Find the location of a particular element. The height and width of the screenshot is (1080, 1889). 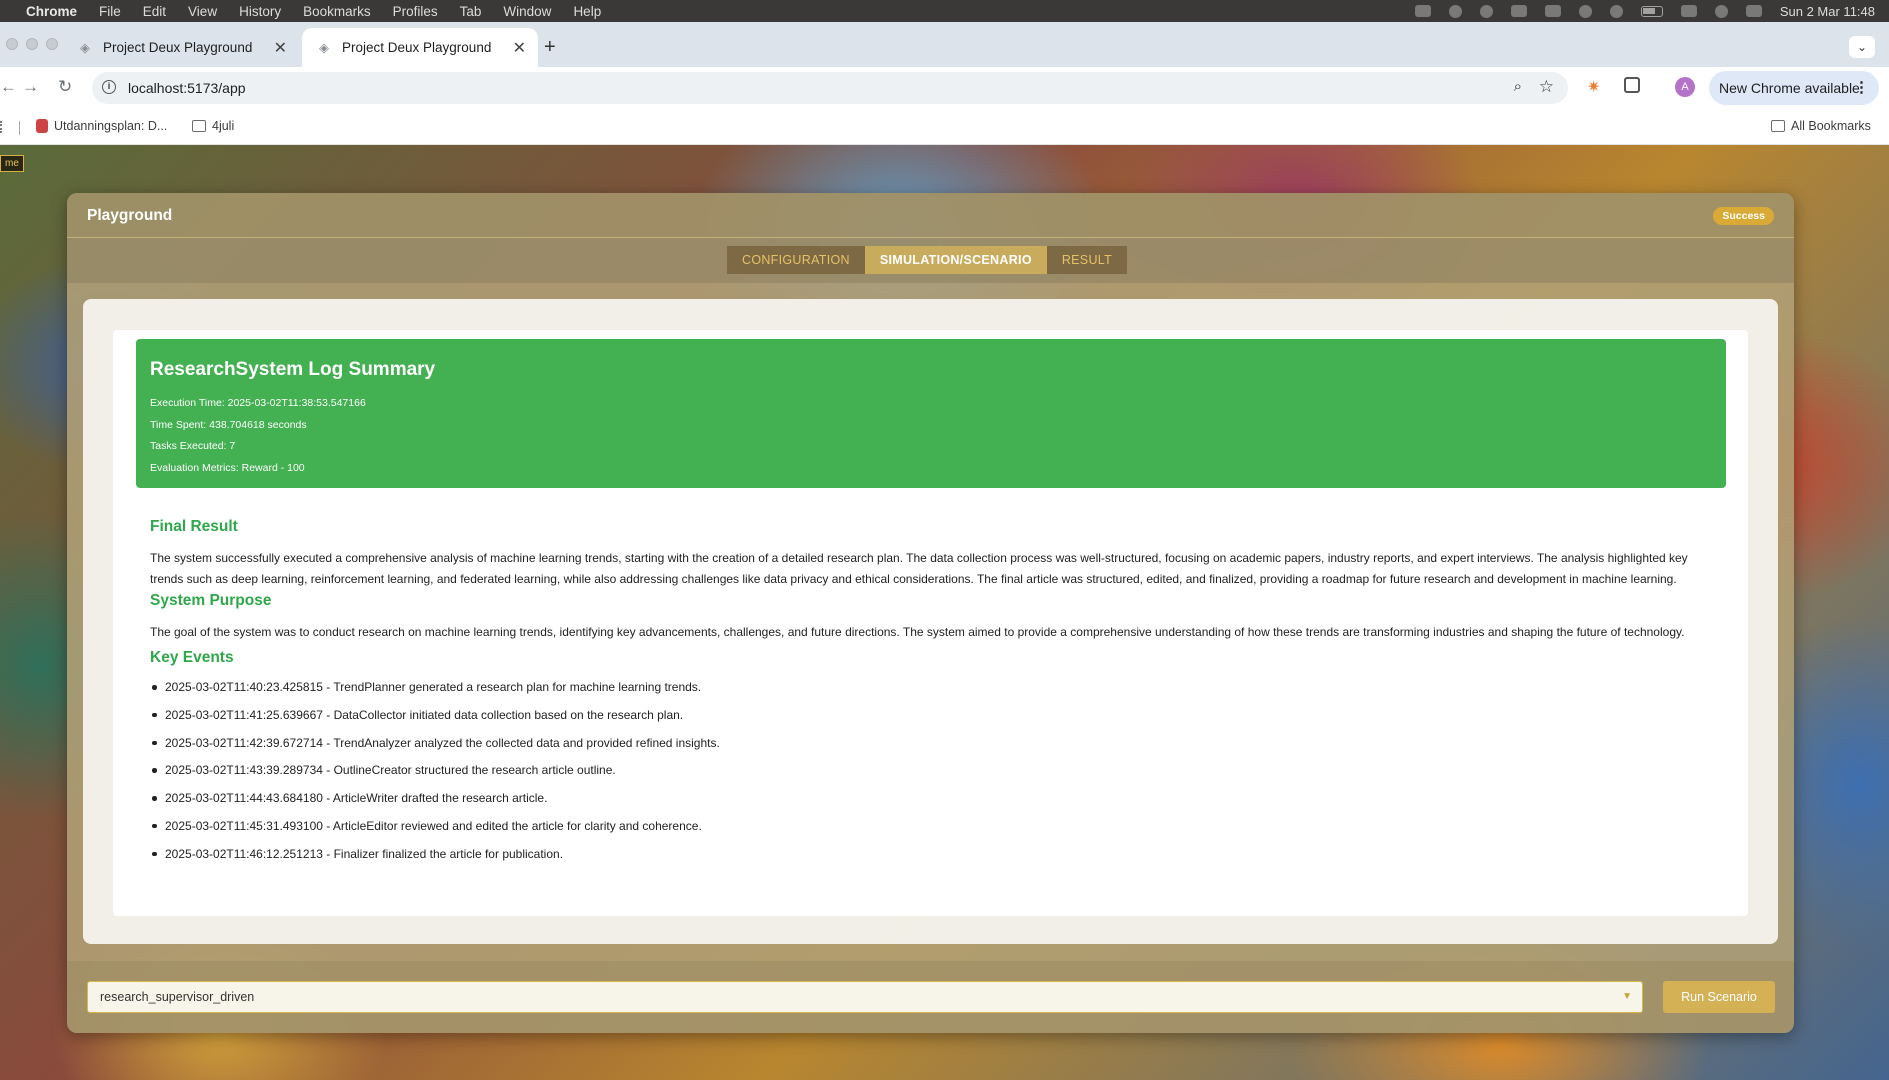

zoom-icon: ⌕ is located at coordinates (1518, 86).